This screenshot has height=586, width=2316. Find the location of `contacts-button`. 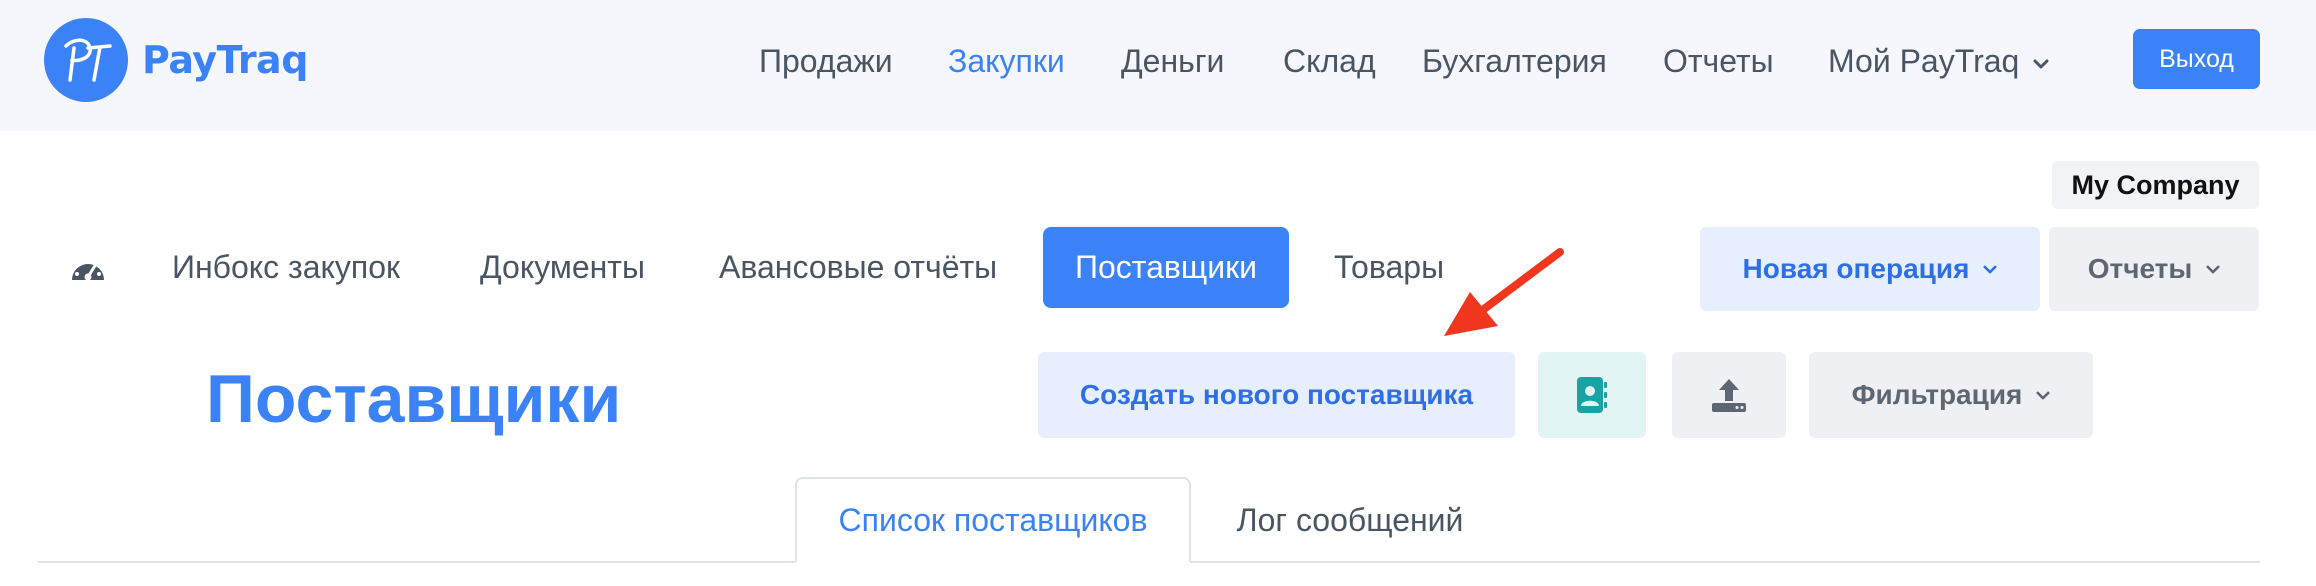

contacts-button is located at coordinates (1592, 395).